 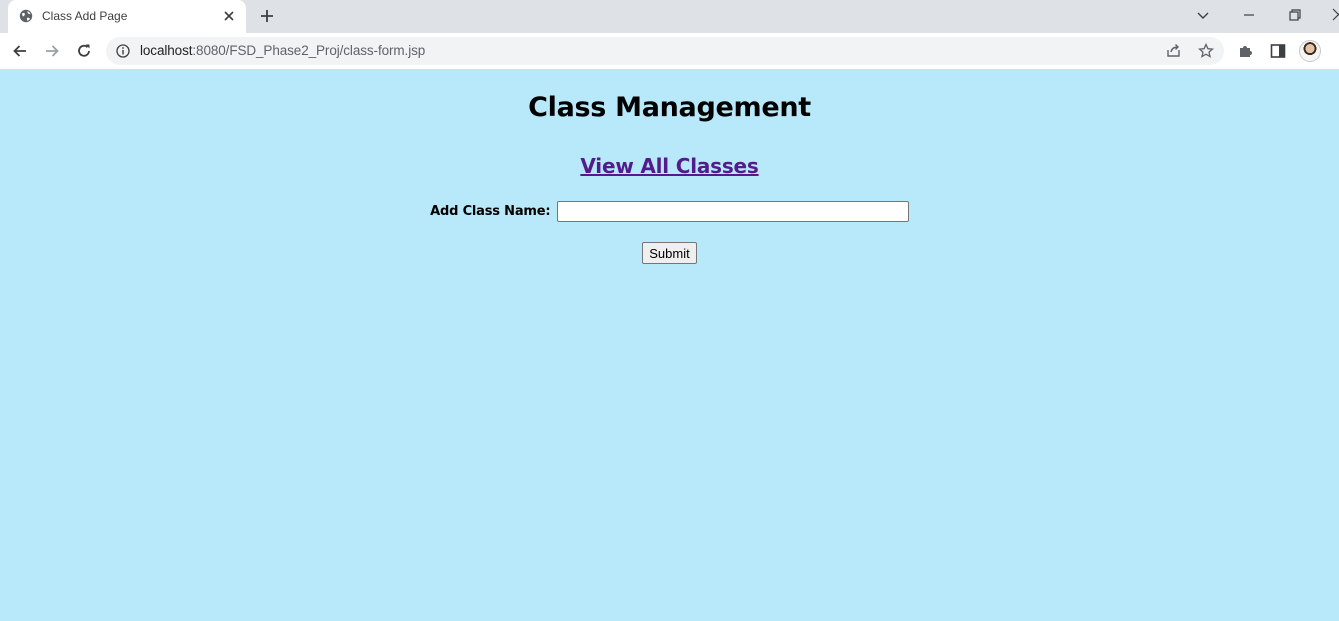 I want to click on submit-button: Submit, so click(x=669, y=253).